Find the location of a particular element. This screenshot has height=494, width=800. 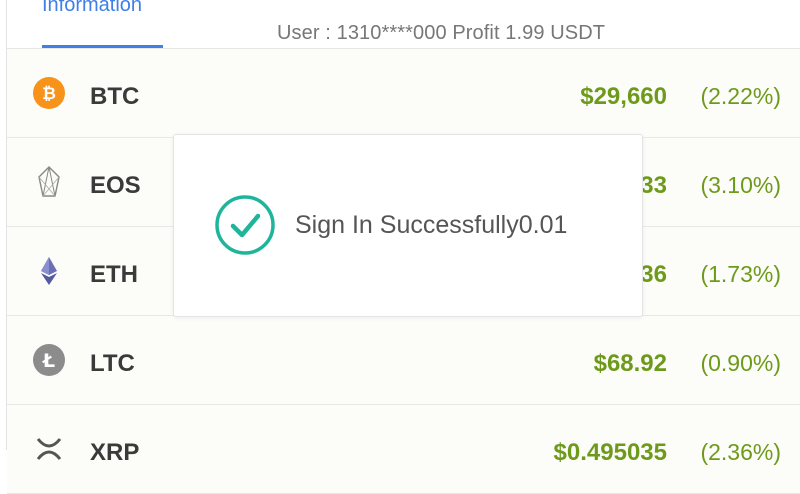

tab-information: Information is located at coordinates (92, 8).